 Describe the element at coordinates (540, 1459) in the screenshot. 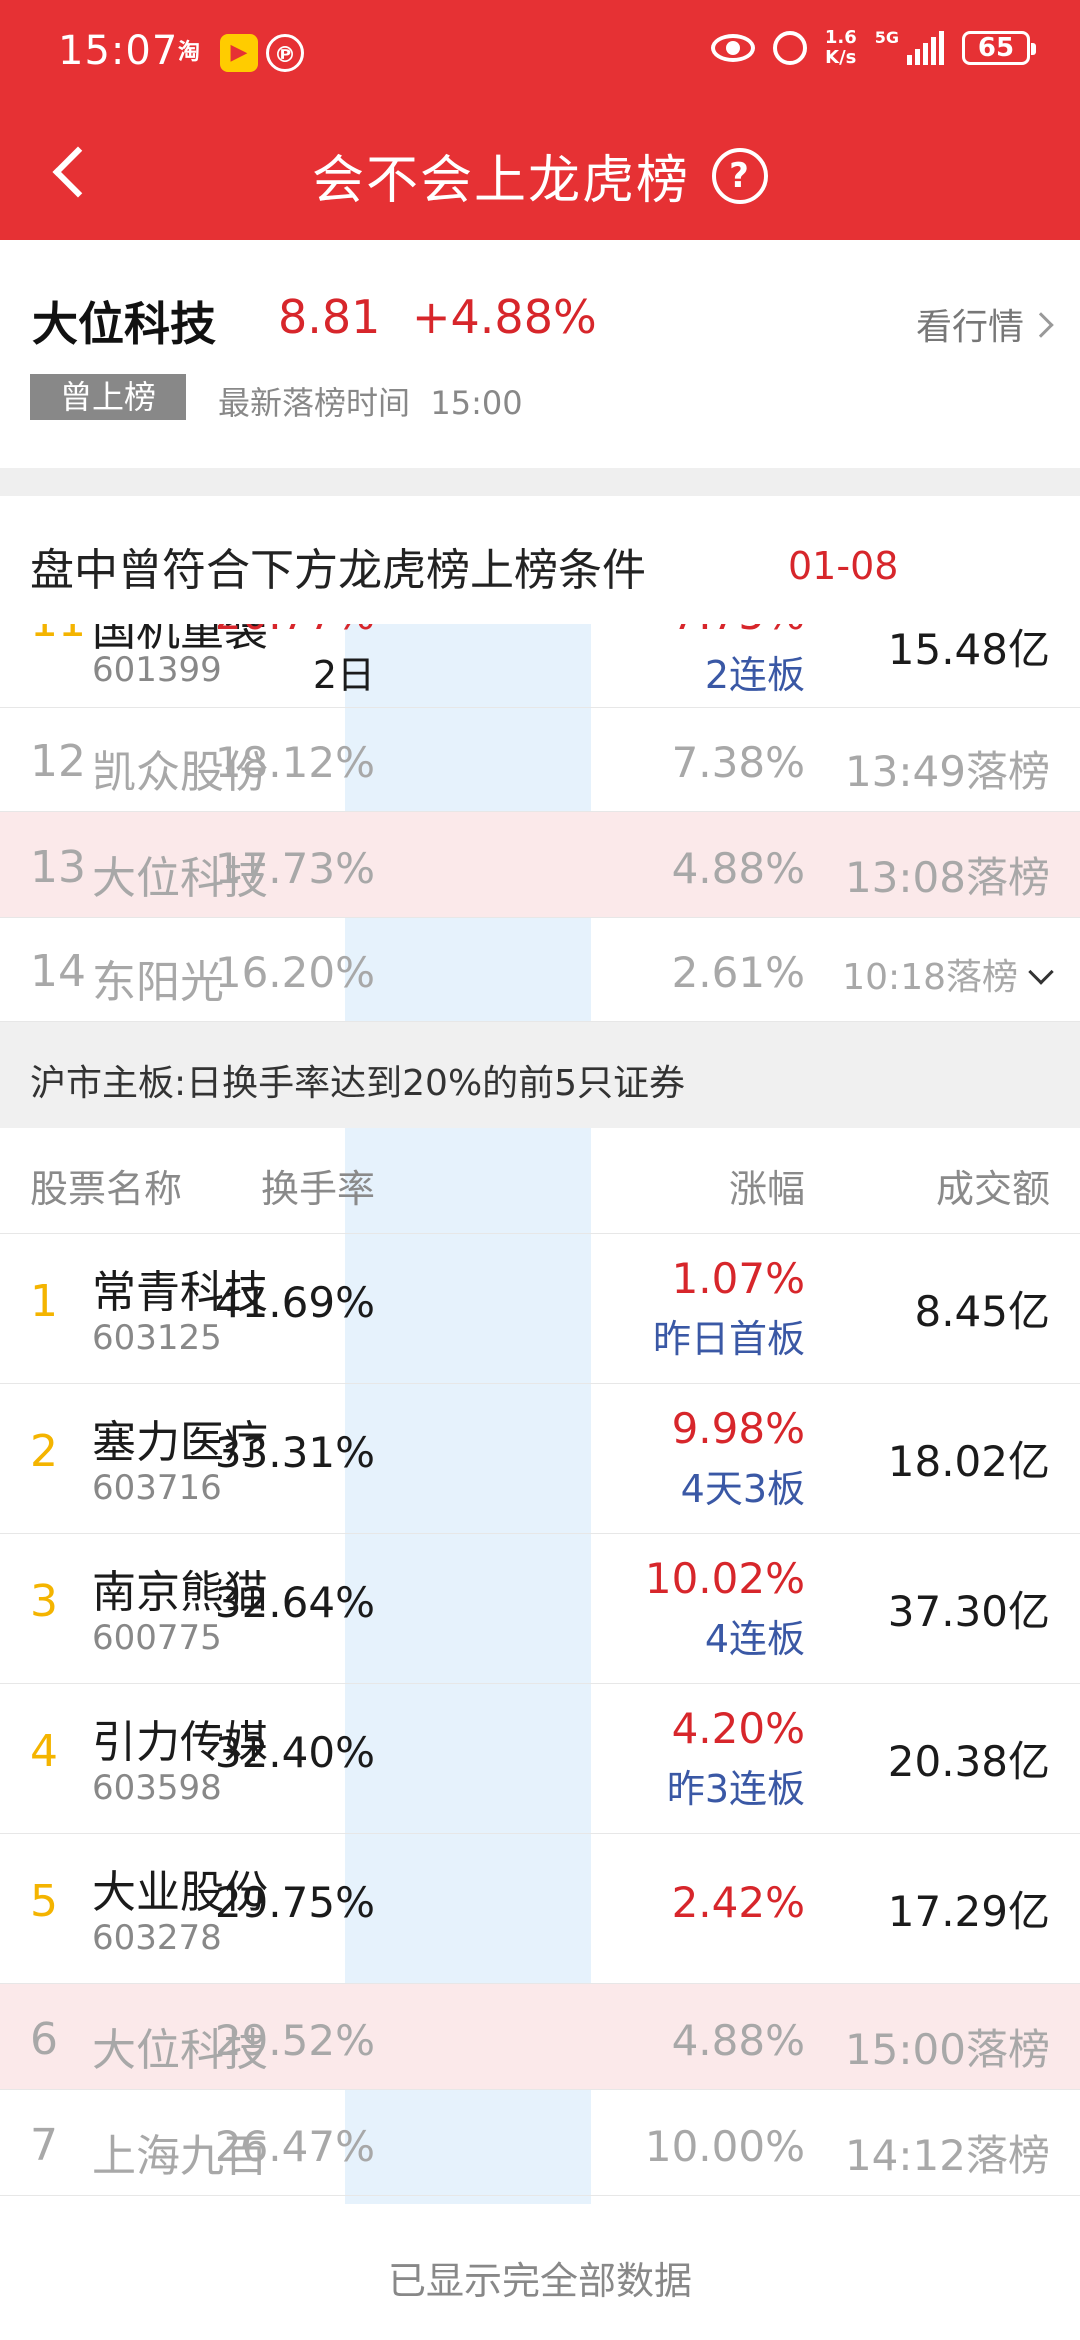

I see `table-row: 2 塞力医疗 603716 33.31% 9.98% 4天3板 18.02亿` at that location.